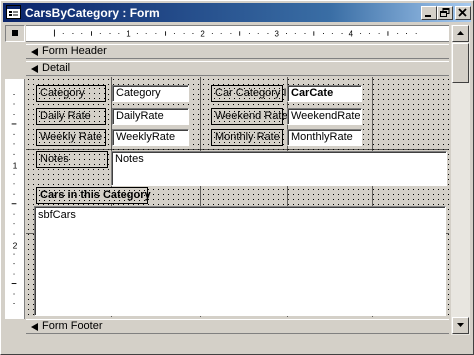  What do you see at coordinates (65, 116) in the screenshot?
I see `daily-rate-label-text: Daily Rate` at bounding box center [65, 116].